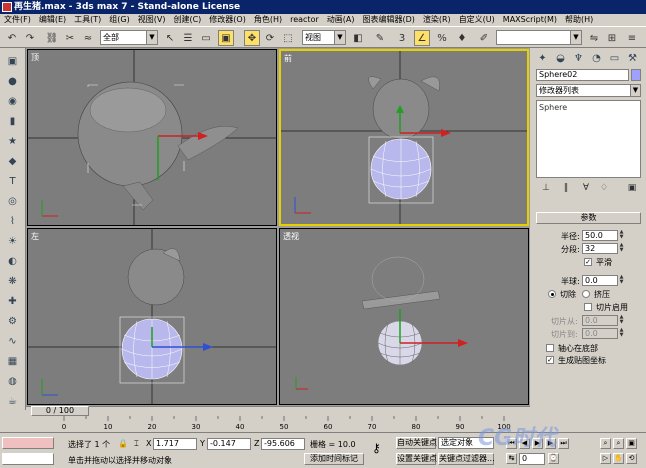 The height and width of the screenshot is (468, 646). I want to click on arc-rotate-icon: ⟲, so click(631, 458).